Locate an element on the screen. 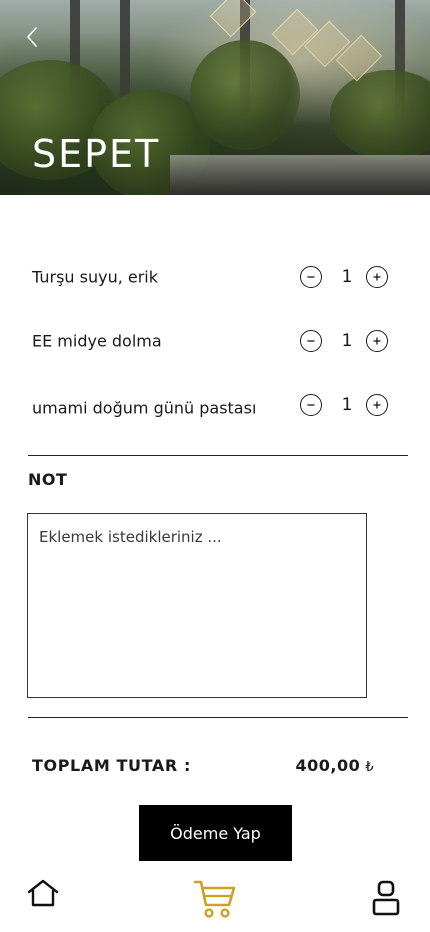 Image resolution: width=430 pixels, height=932 pixels. nav-profile is located at coordinates (386, 898).